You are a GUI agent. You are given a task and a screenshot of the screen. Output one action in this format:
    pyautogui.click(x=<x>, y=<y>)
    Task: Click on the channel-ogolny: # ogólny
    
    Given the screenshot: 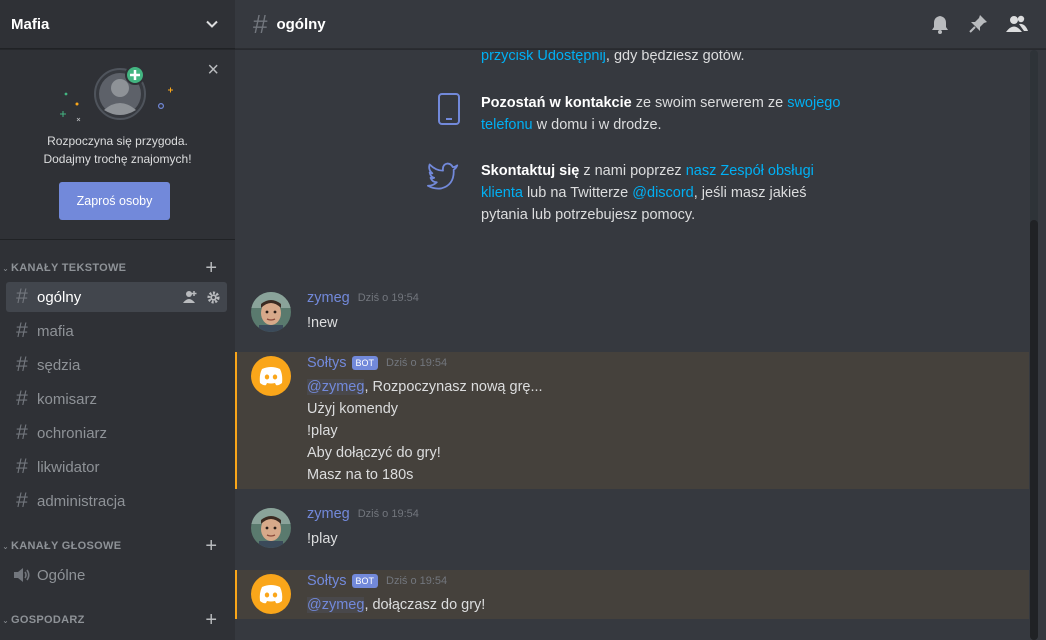 What is the action you would take?
    pyautogui.click(x=116, y=297)
    